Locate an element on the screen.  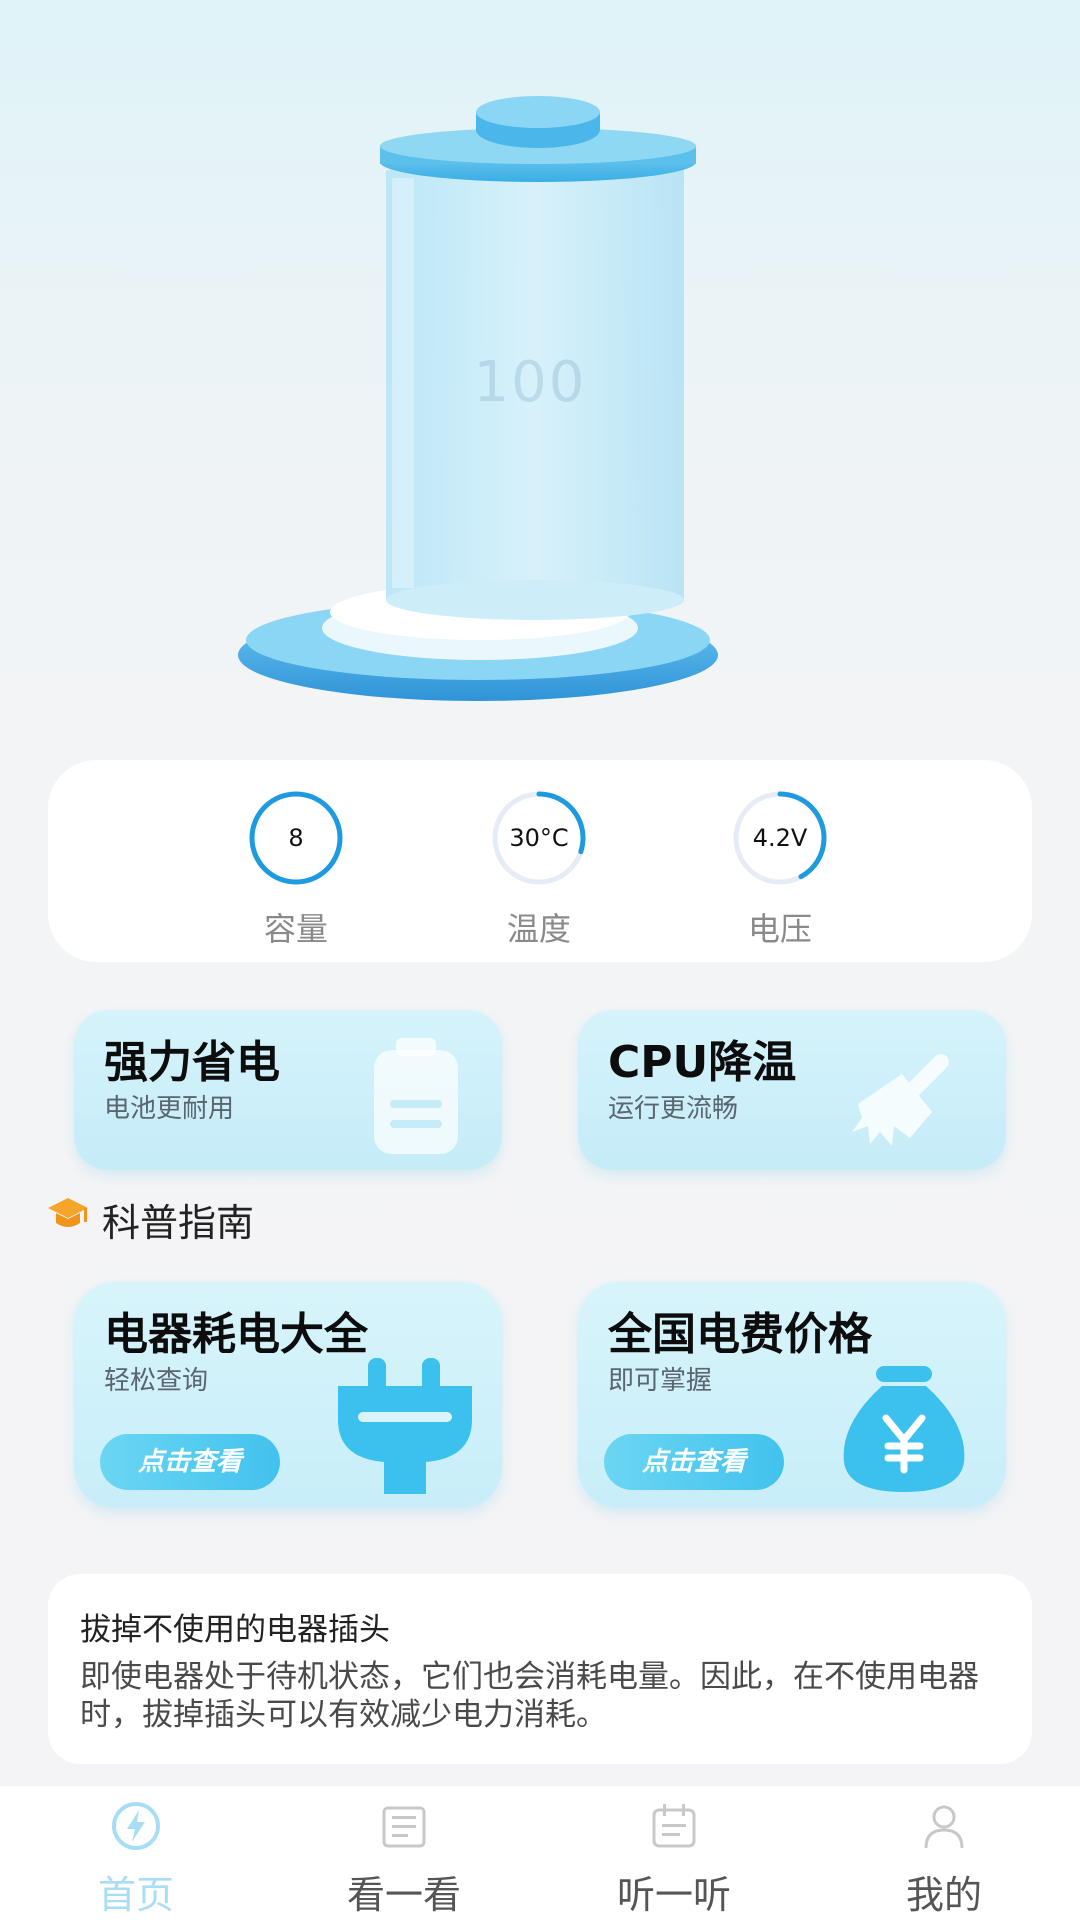
nav-mine-label: 我的 is located at coordinates (943, 1895).